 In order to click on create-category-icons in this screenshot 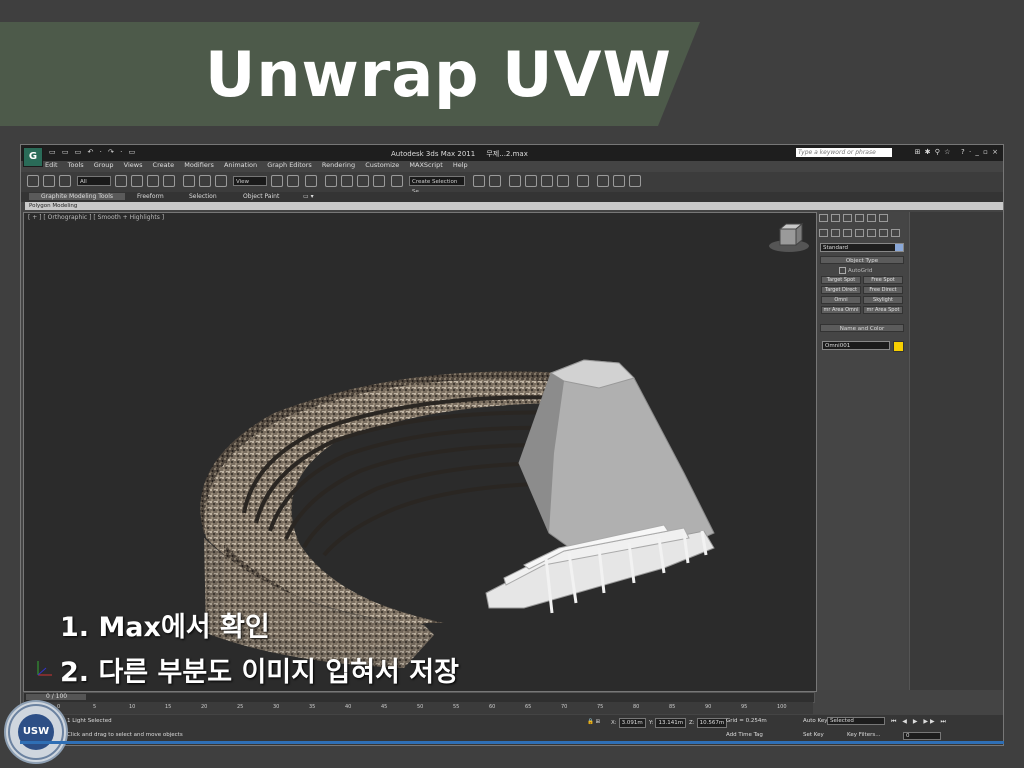, I will do `click(862, 234)`.